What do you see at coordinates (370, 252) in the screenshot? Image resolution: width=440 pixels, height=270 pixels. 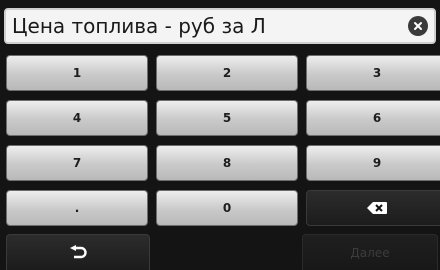 I see `next-button: Далее` at bounding box center [370, 252].